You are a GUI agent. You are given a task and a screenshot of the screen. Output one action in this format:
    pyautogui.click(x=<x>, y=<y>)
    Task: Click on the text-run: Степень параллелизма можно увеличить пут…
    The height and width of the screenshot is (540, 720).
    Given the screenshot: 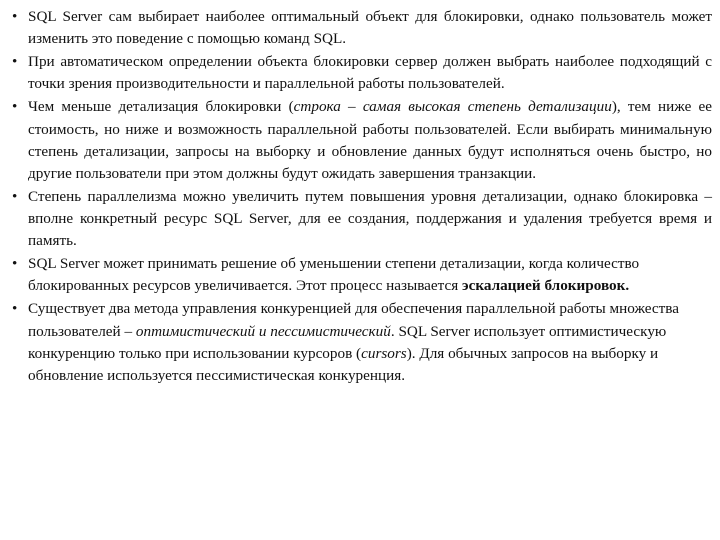 What is the action you would take?
    pyautogui.click(x=370, y=218)
    